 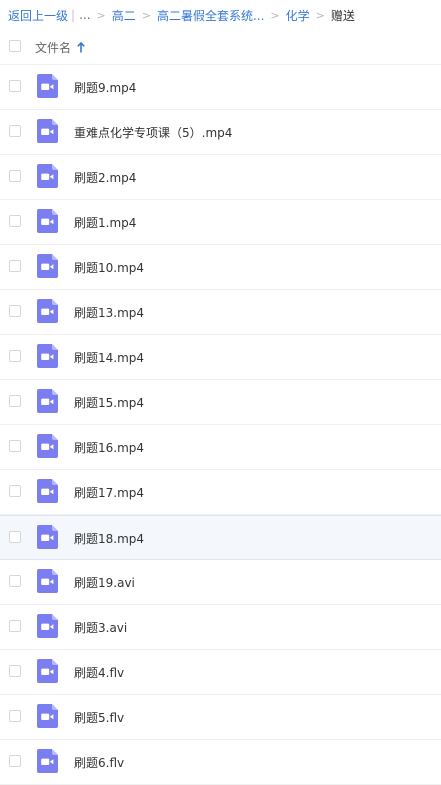 What do you see at coordinates (99, 762) in the screenshot?
I see `file-name: 刷题6.flv` at bounding box center [99, 762].